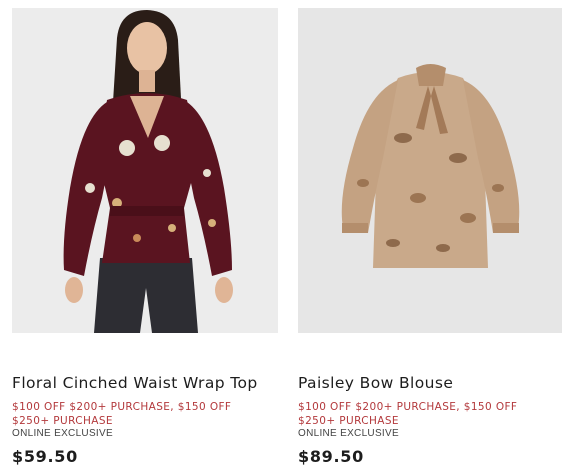 This screenshot has height=469, width=568. I want to click on product-title: Paisley Bow Blouse, so click(375, 383).